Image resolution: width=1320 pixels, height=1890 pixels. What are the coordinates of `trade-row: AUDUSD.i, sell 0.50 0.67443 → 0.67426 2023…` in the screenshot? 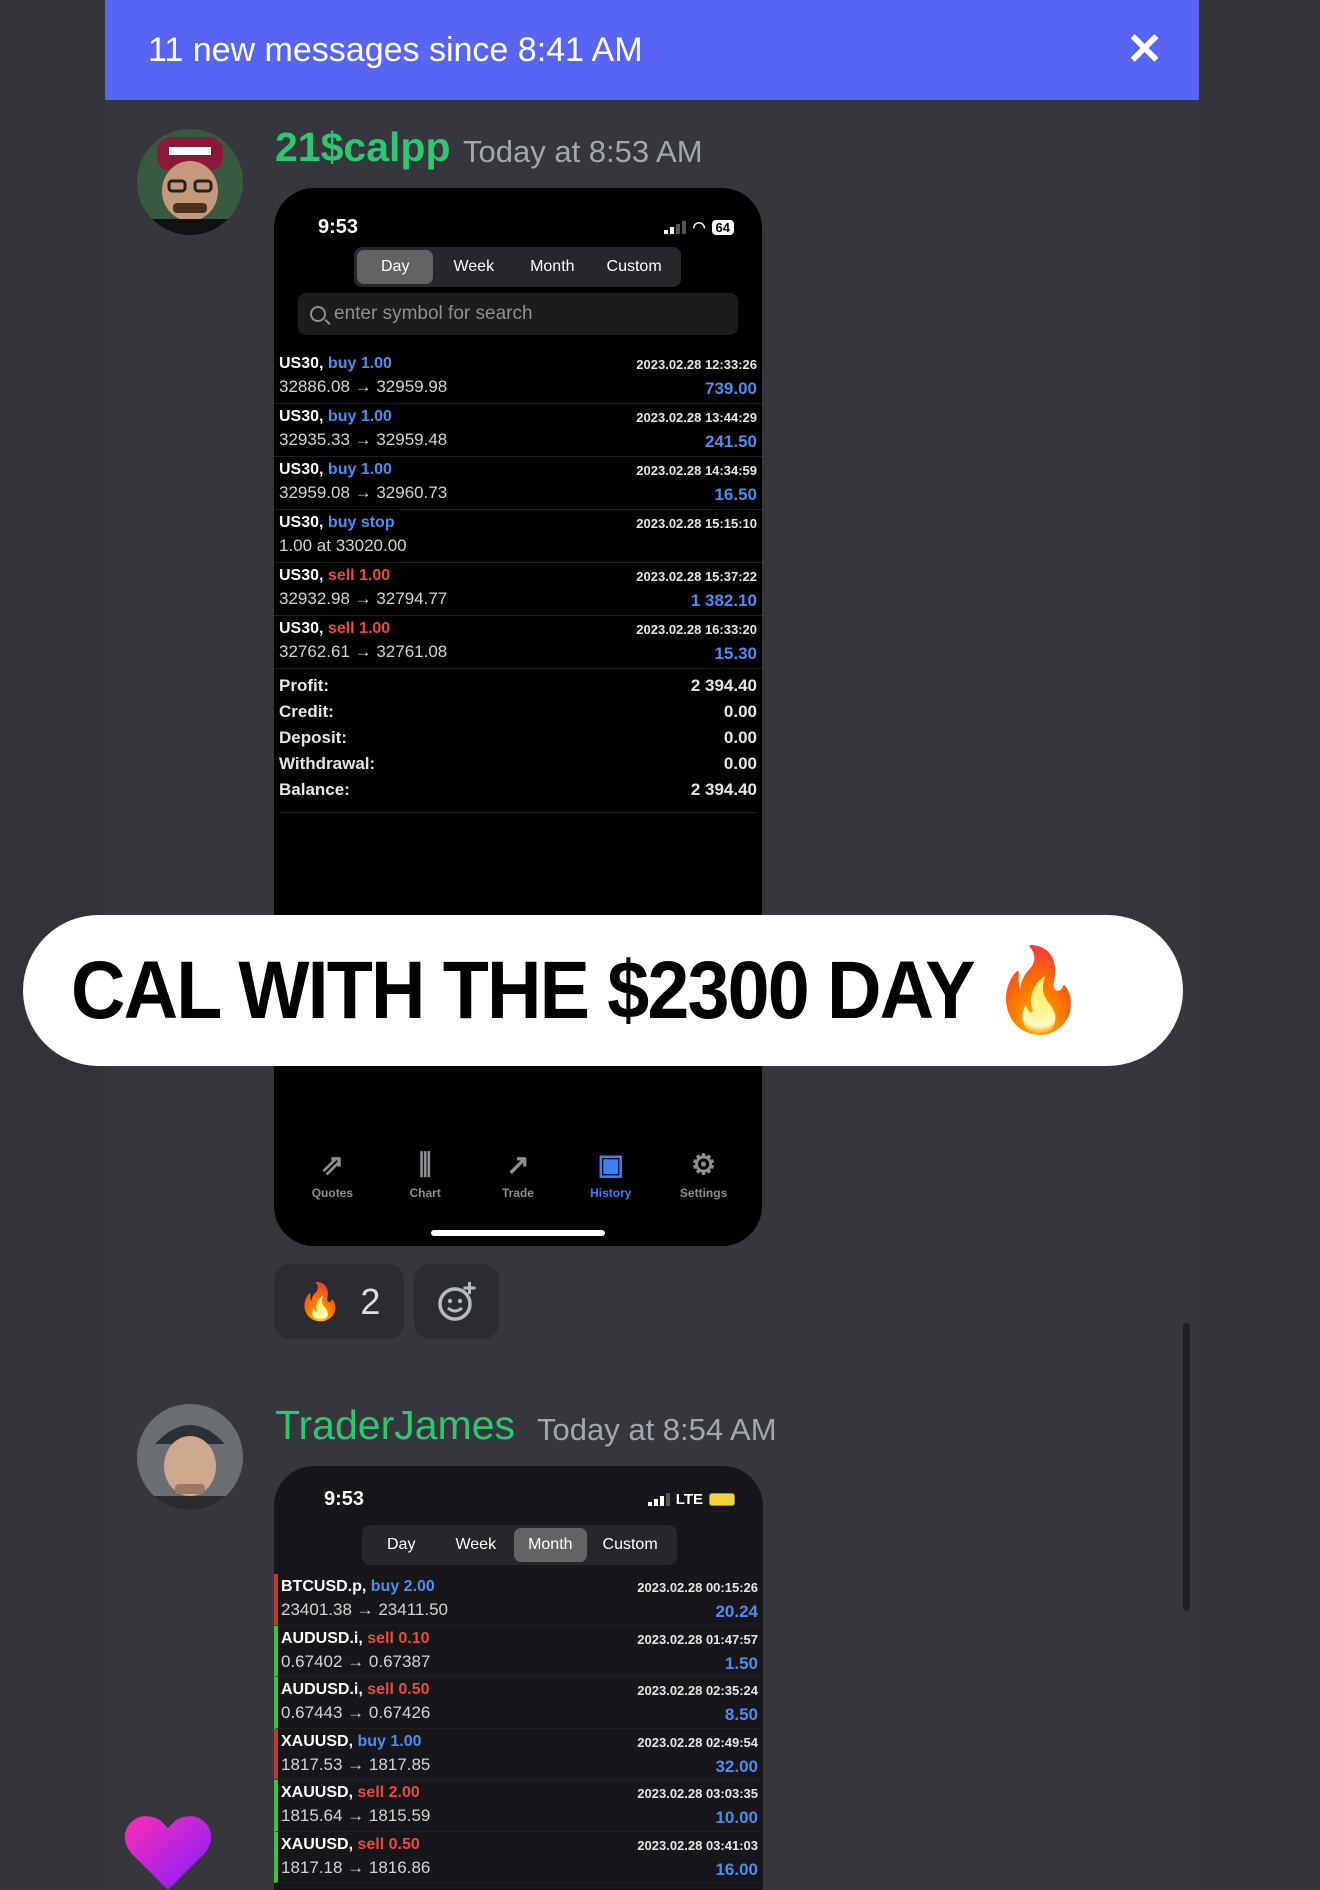 It's located at (518, 1703).